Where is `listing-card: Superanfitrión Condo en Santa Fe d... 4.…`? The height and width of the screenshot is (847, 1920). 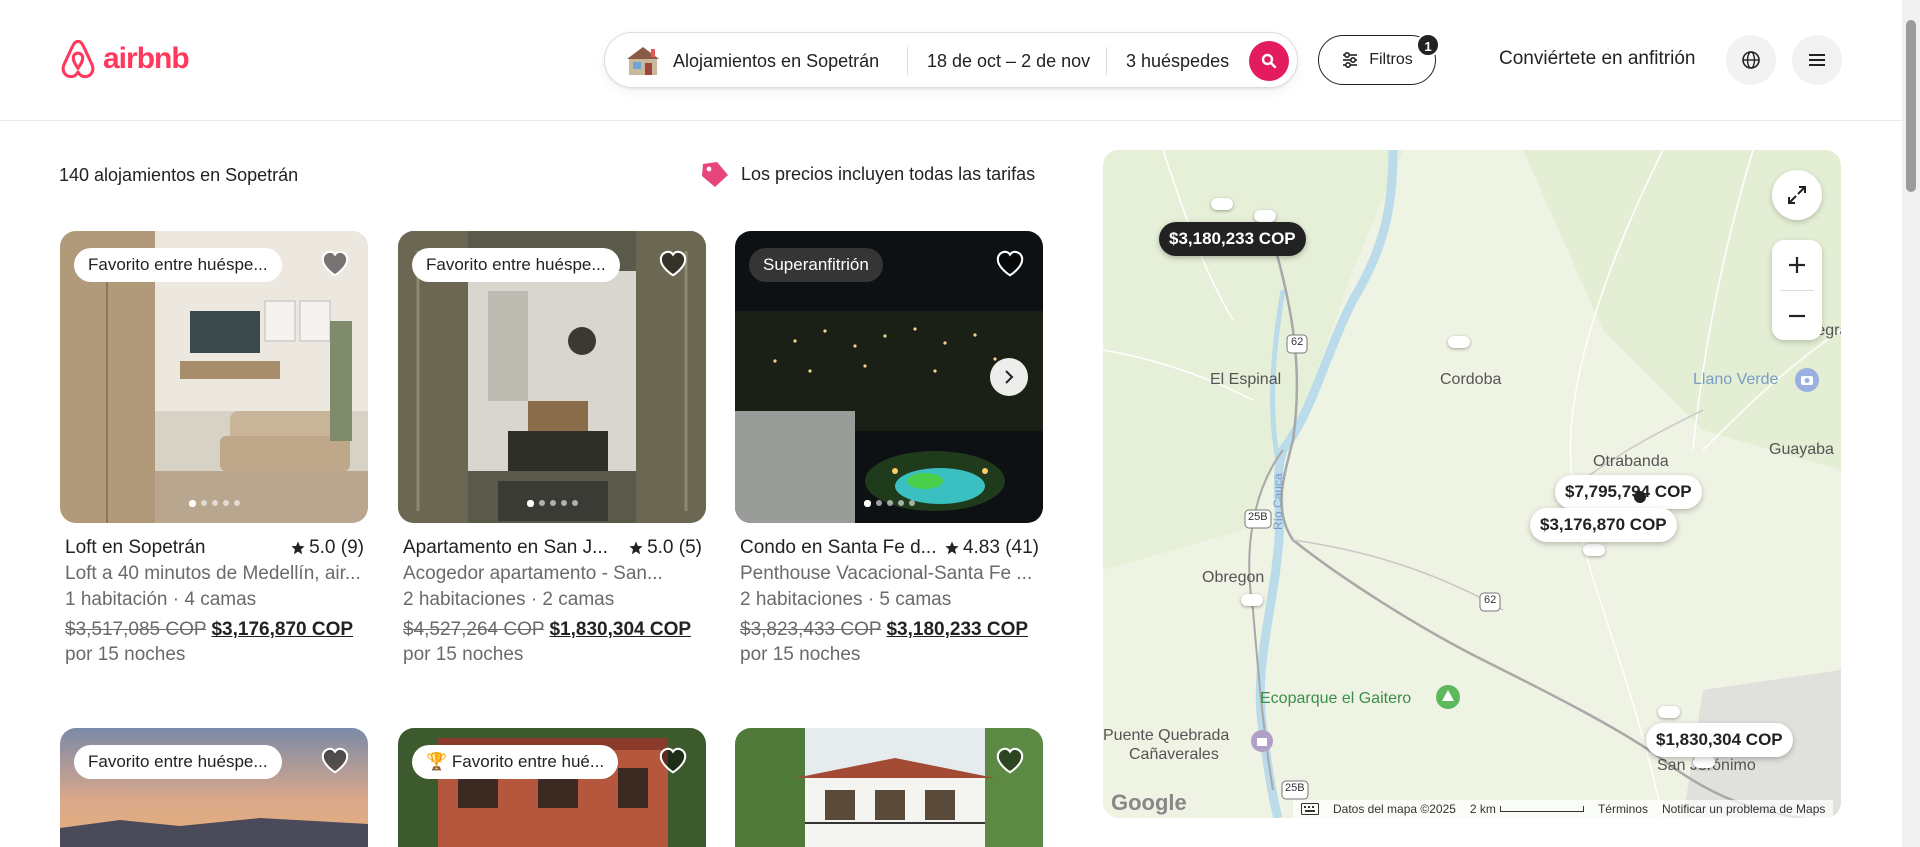
listing-card: Superanfitrión Condo en Santa Fe d... 4.… is located at coordinates (889, 449).